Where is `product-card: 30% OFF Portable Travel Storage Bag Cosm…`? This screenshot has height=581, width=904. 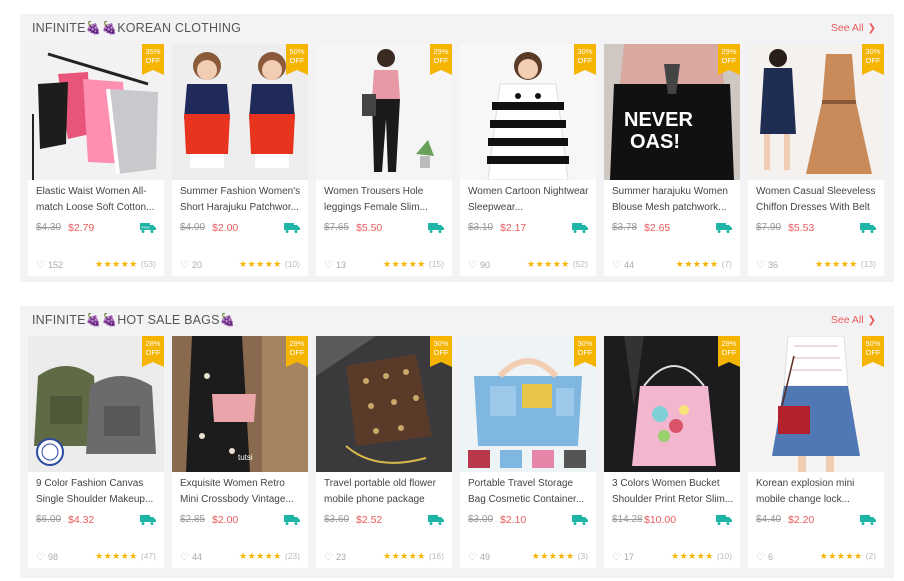 product-card: 30% OFF Portable Travel Storage Bag Cosm… is located at coordinates (528, 452).